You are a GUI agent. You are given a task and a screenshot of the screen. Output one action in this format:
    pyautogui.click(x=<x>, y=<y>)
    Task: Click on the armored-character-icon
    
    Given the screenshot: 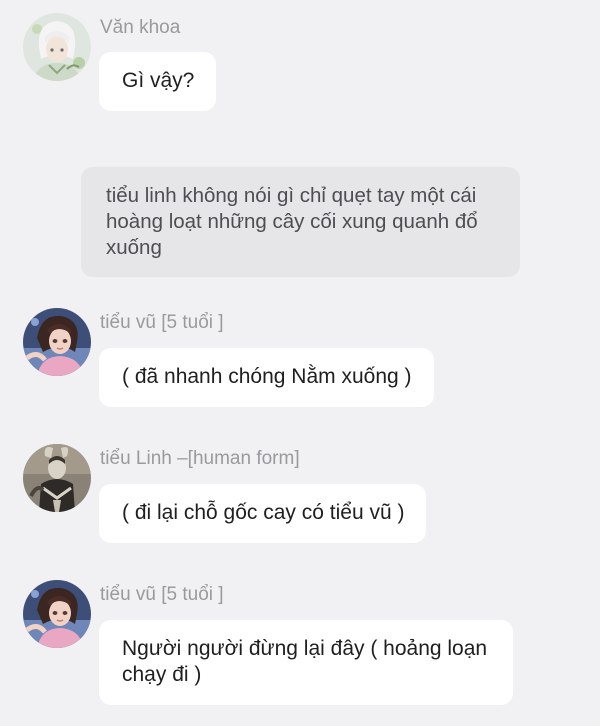 What is the action you would take?
    pyautogui.click(x=57, y=478)
    